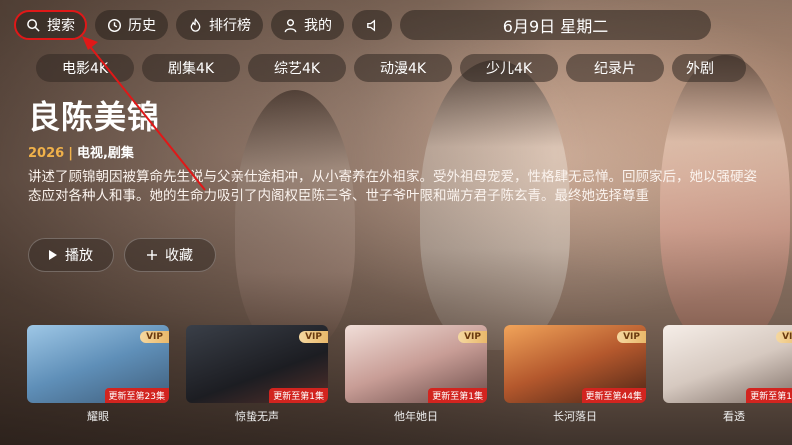  Describe the element at coordinates (709, 68) in the screenshot. I see `tab-foreign-drama: 外剧` at that location.